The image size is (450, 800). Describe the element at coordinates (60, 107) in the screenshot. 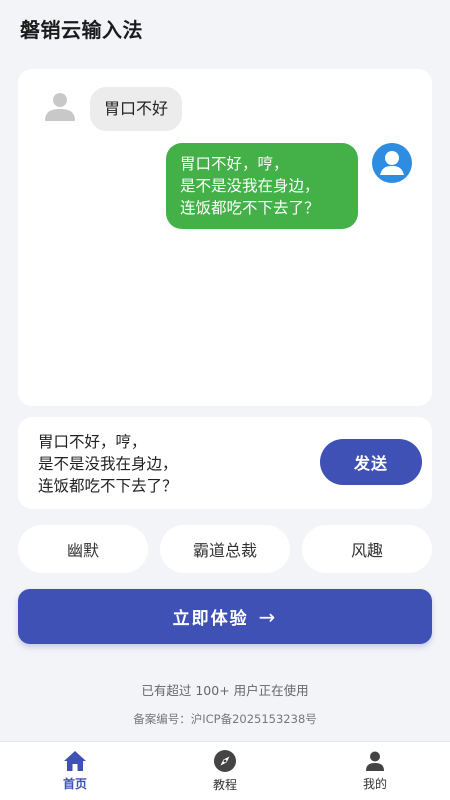

I see `contact-avatar-icon` at that location.